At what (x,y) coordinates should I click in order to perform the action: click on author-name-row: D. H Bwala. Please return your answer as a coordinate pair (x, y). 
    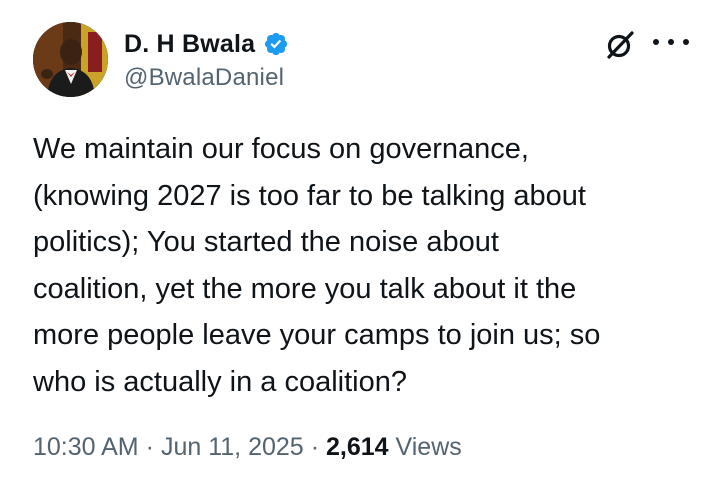
    Looking at the image, I should click on (206, 44).